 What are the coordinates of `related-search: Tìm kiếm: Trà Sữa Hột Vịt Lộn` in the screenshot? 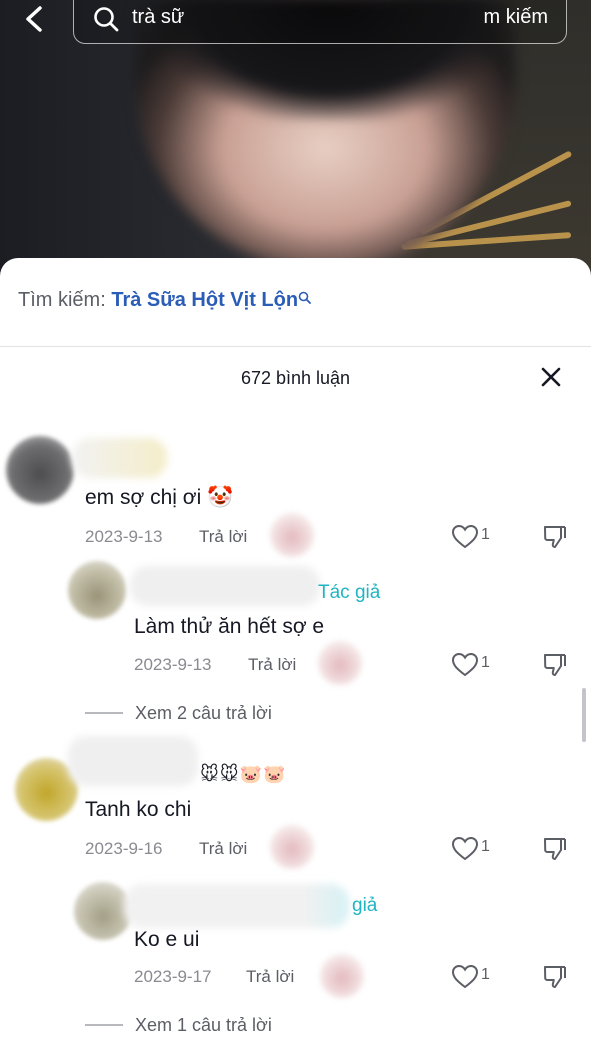 It's located at (164, 300).